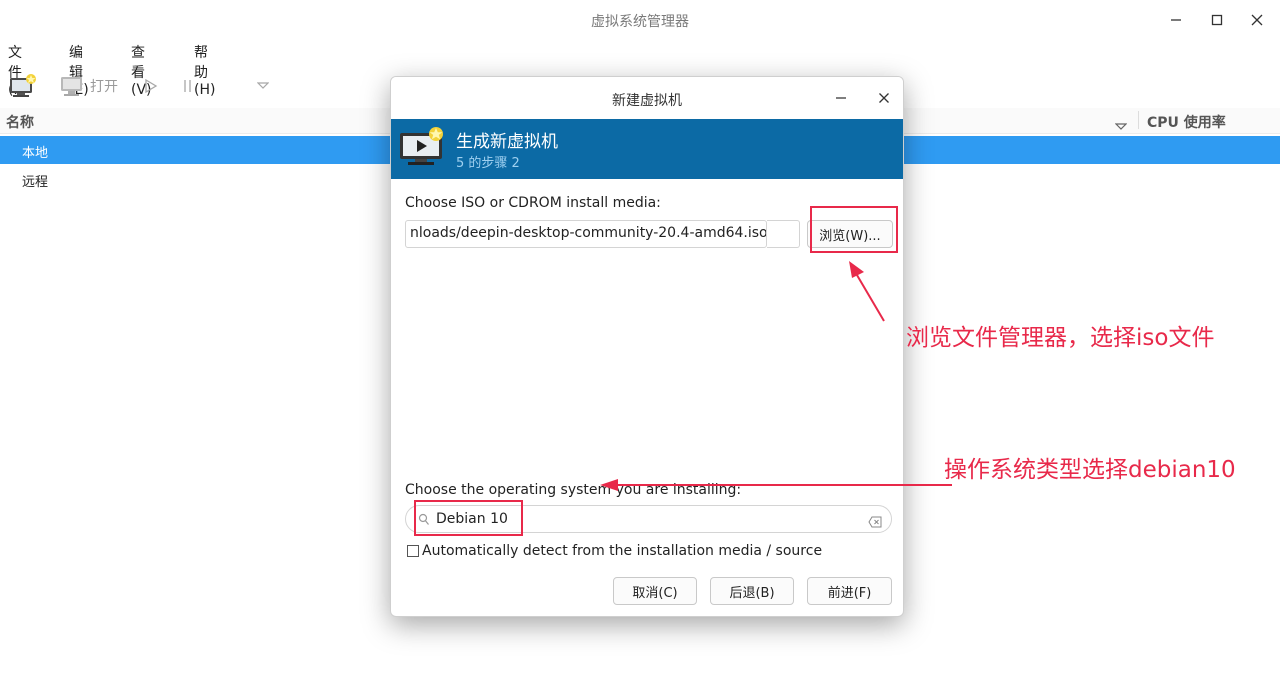 The width and height of the screenshot is (1280, 693). I want to click on os-annotation: 操作系统类型选择debian10, so click(1090, 470).